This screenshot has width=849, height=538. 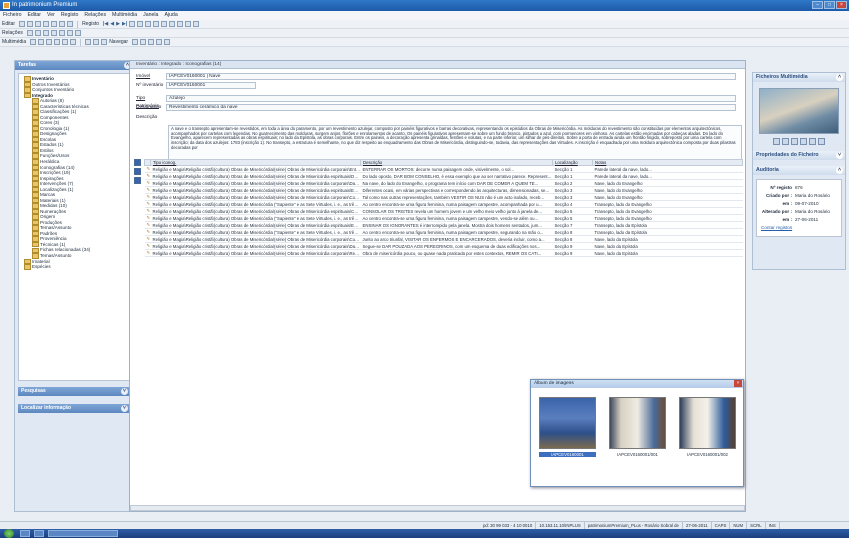 I want to click on horizontal-scrollbar, so click(x=437, y=508).